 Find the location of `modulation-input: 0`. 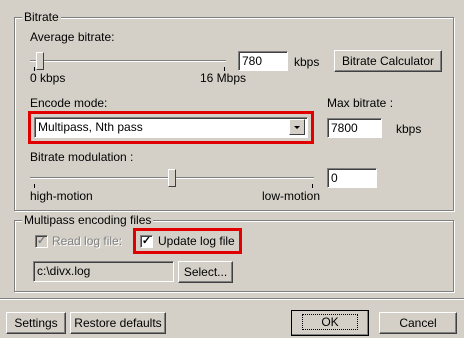

modulation-input: 0 is located at coordinates (352, 178).